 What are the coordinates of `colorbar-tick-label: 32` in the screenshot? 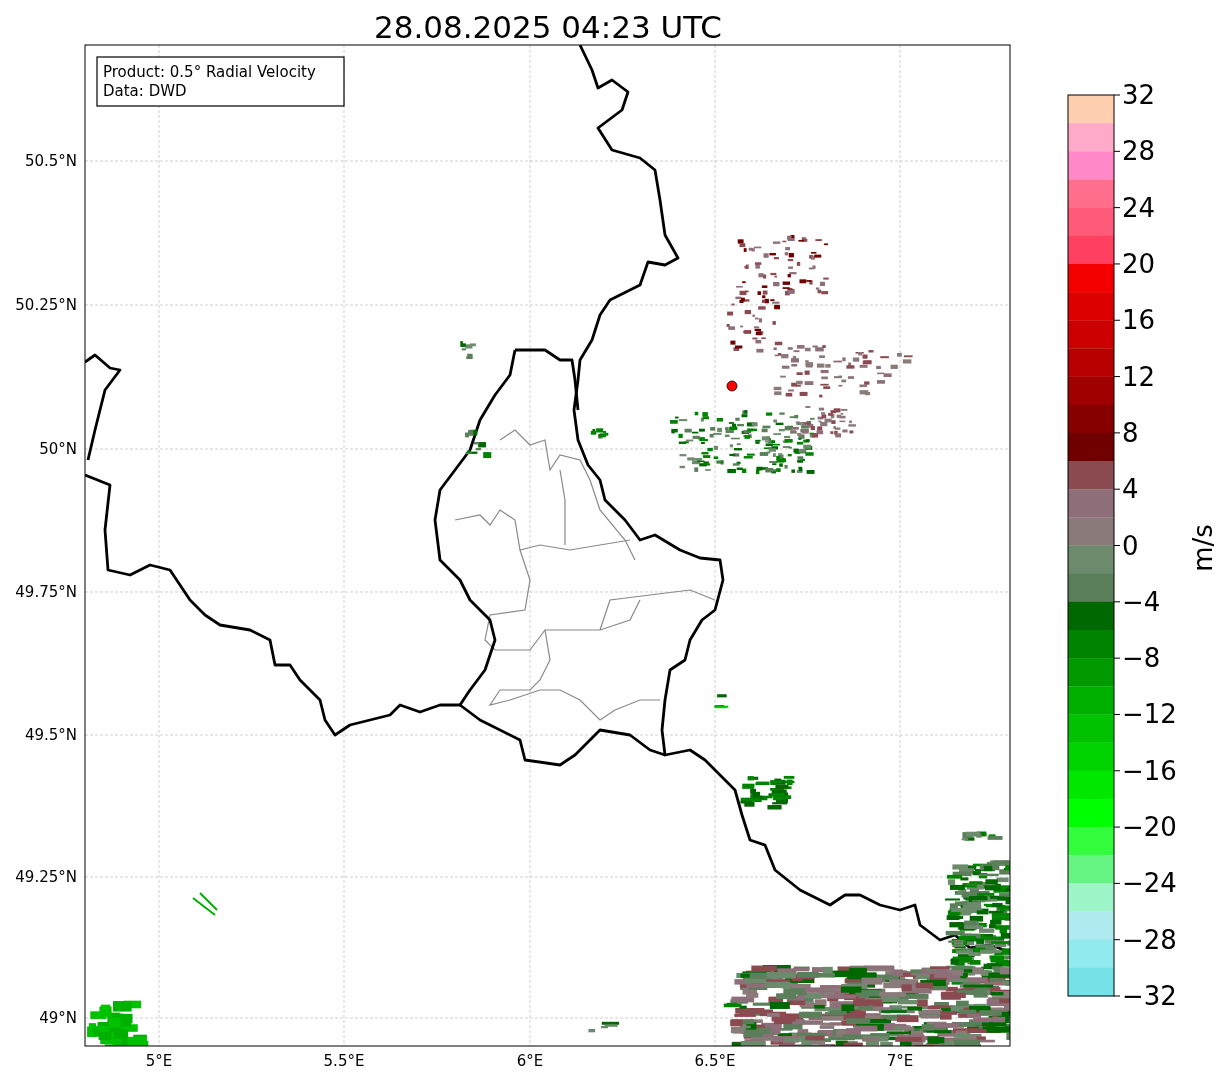 It's located at (1139, 95).